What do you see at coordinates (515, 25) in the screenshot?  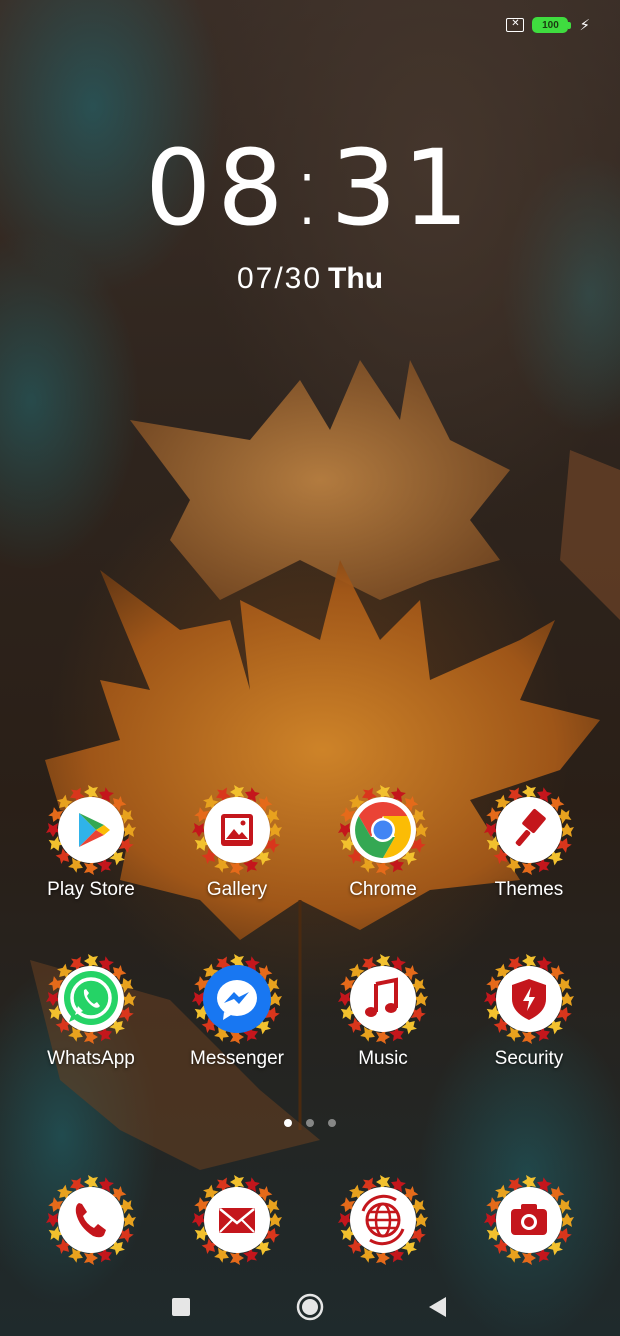 I see `sim-missing-icon: ✕` at bounding box center [515, 25].